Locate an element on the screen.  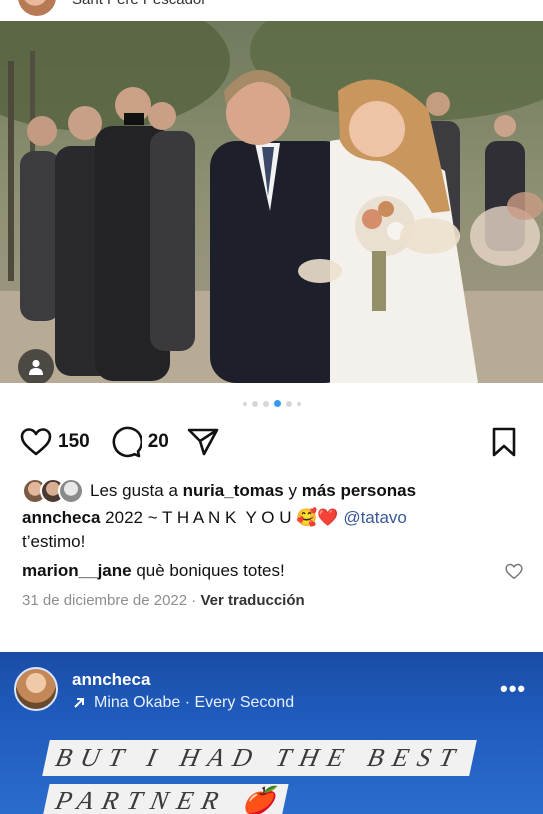
post-username: anncheca is located at coordinates (111, 680).